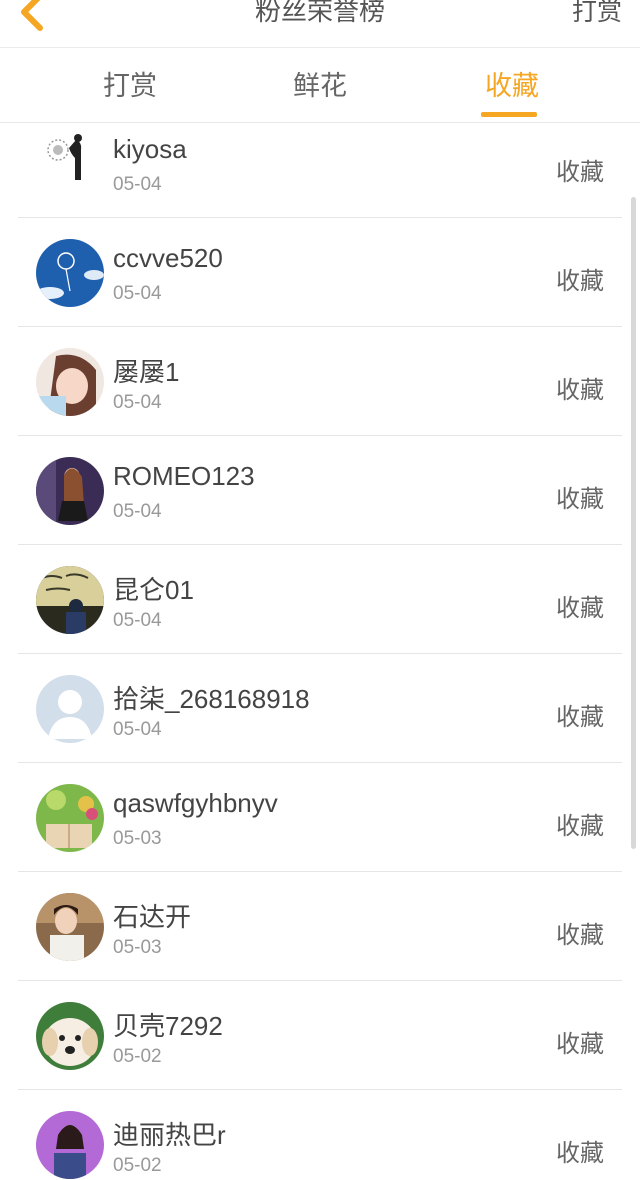 Image resolution: width=640 pixels, height=1180 pixels. What do you see at coordinates (70, 1145) in the screenshot?
I see `purple-girl-avatar` at bounding box center [70, 1145].